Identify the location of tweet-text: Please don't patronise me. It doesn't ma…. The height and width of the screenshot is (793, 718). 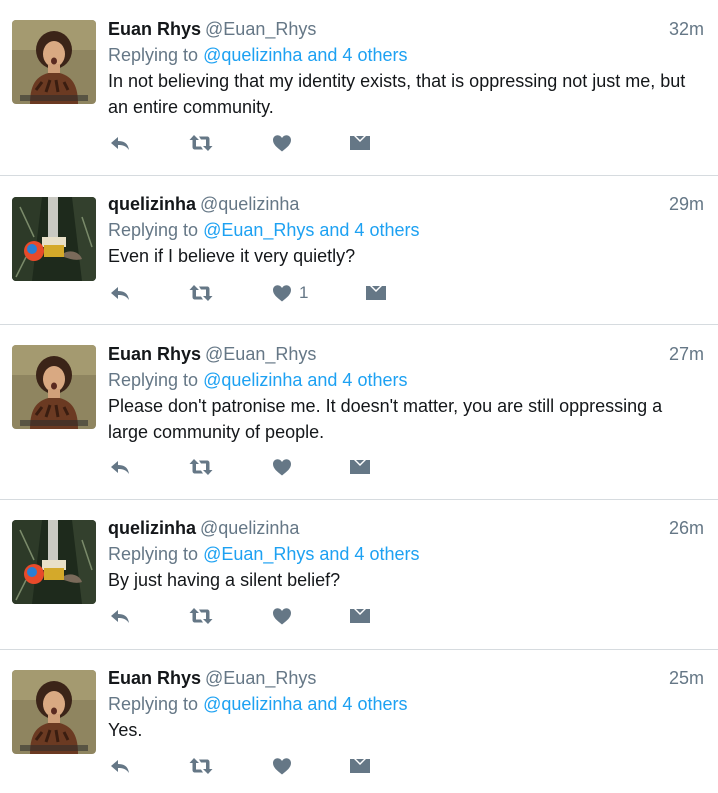
(385, 419).